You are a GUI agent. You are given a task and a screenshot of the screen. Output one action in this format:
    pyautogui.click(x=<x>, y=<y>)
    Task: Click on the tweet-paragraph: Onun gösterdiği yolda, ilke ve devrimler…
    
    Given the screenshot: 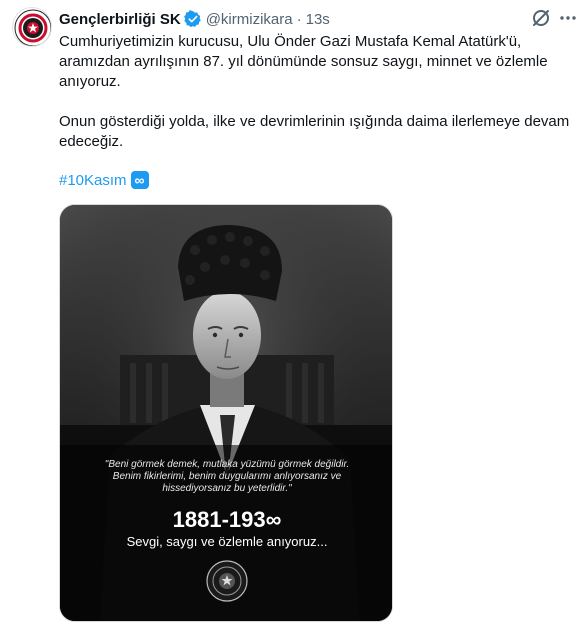 What is the action you would take?
    pyautogui.click(x=314, y=131)
    